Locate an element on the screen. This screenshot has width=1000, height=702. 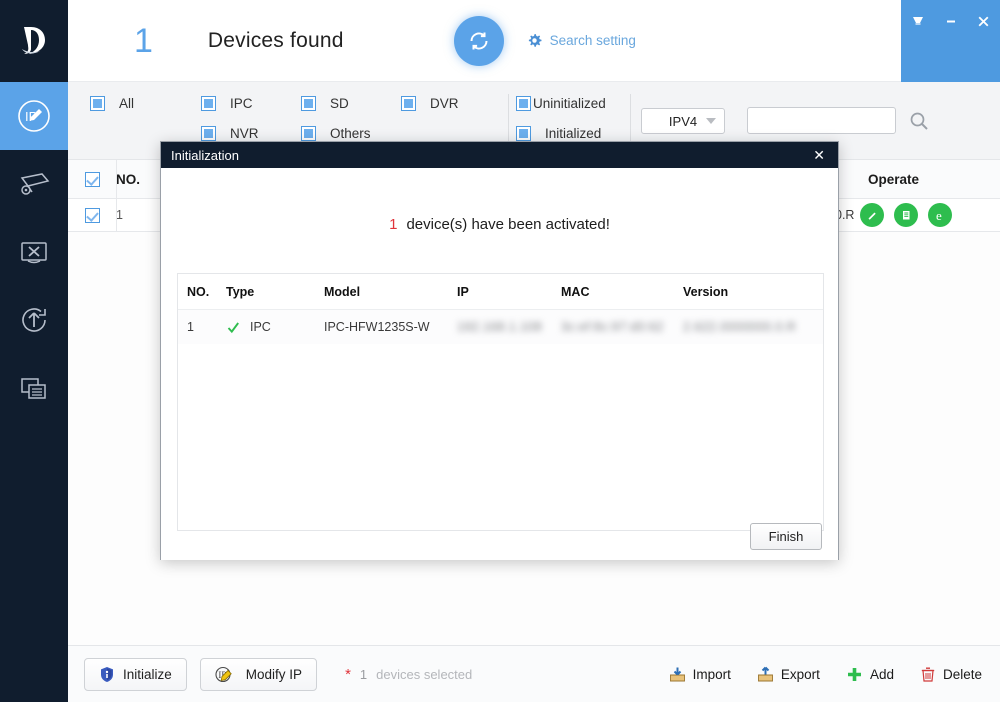
required-star: * is located at coordinates (348, 674).